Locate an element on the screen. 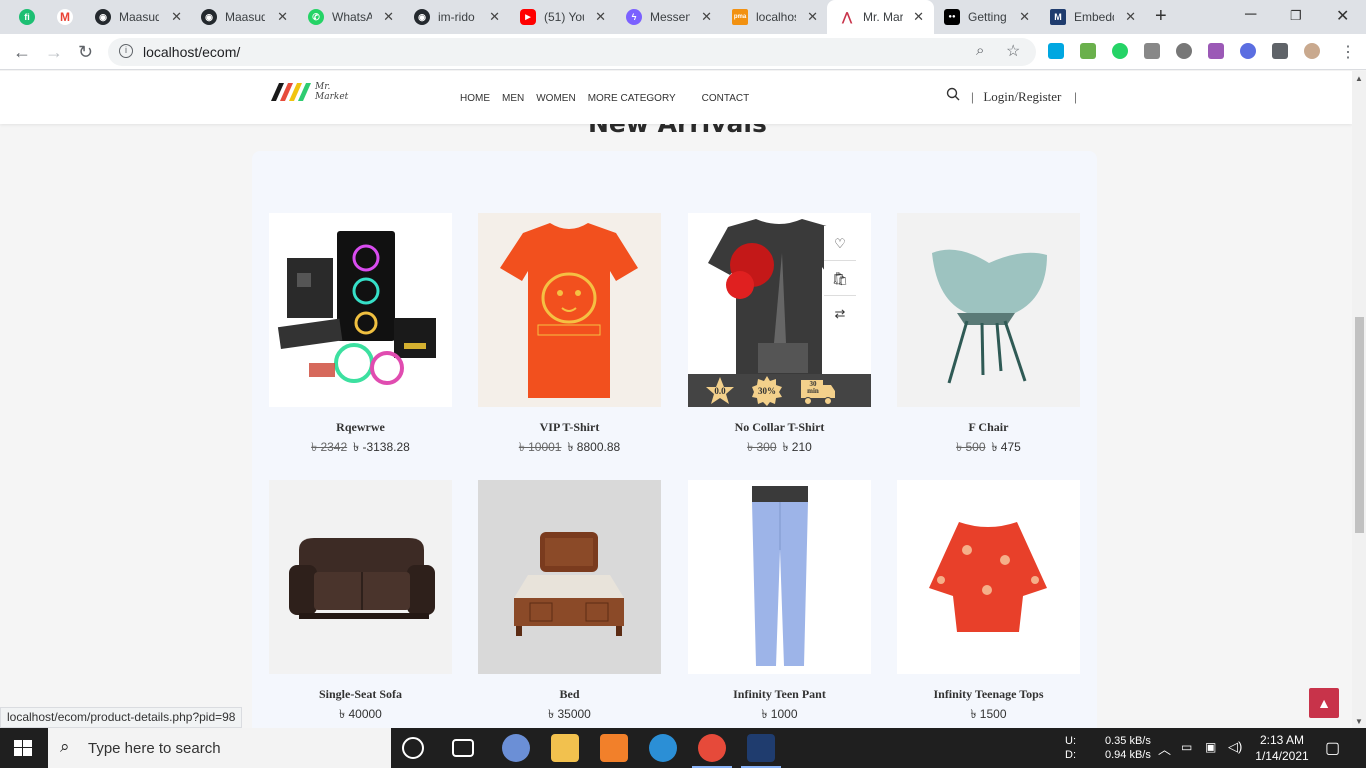  taskbar-search-box: ⌕ Type here to search is located at coordinates (219, 748).